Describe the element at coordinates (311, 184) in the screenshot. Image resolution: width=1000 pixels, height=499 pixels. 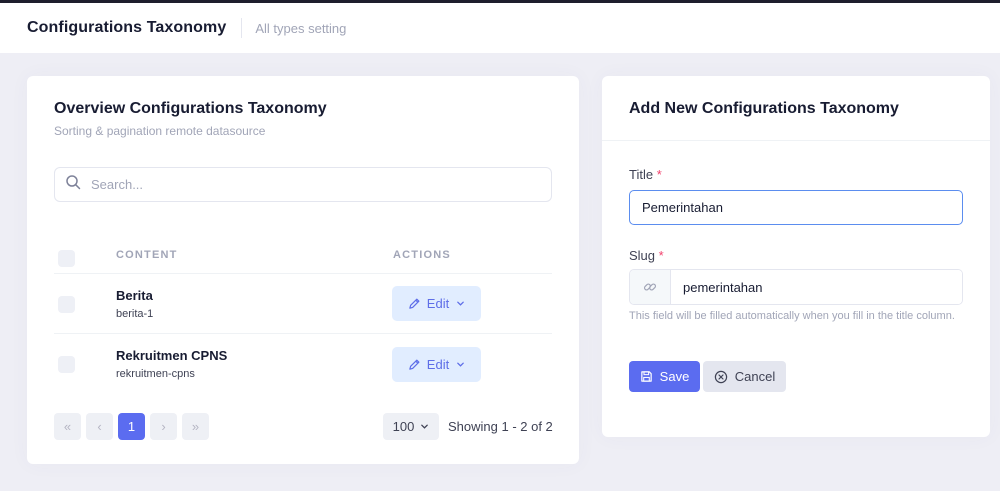
I see `search-input` at that location.